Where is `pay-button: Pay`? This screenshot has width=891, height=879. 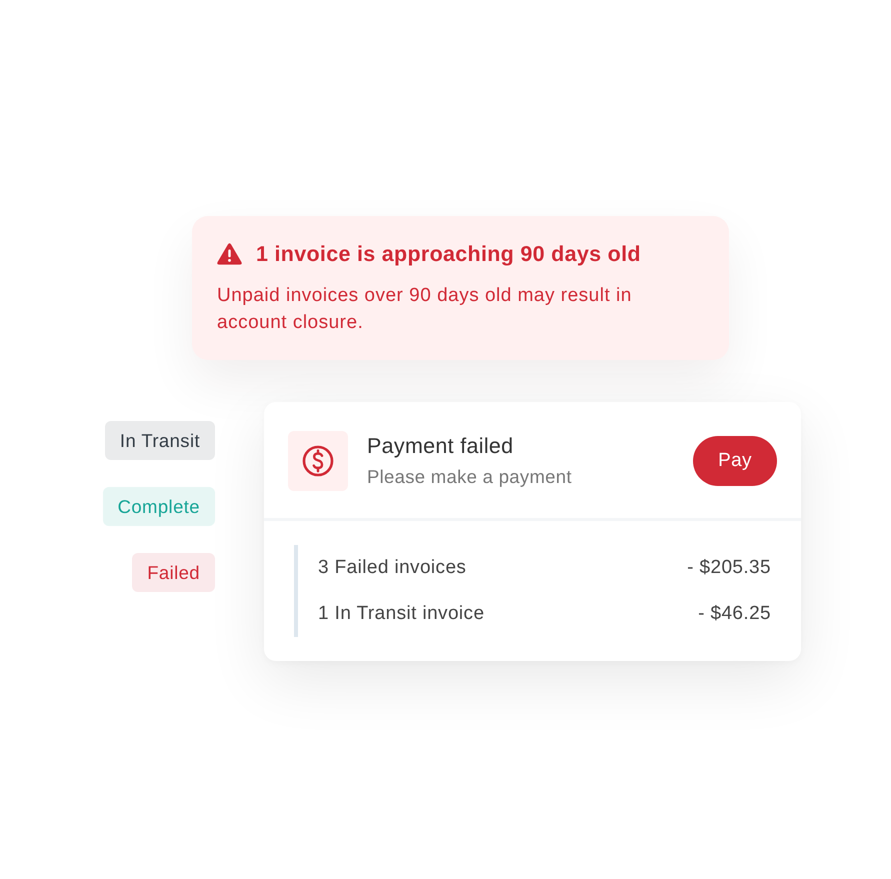 pay-button: Pay is located at coordinates (735, 461).